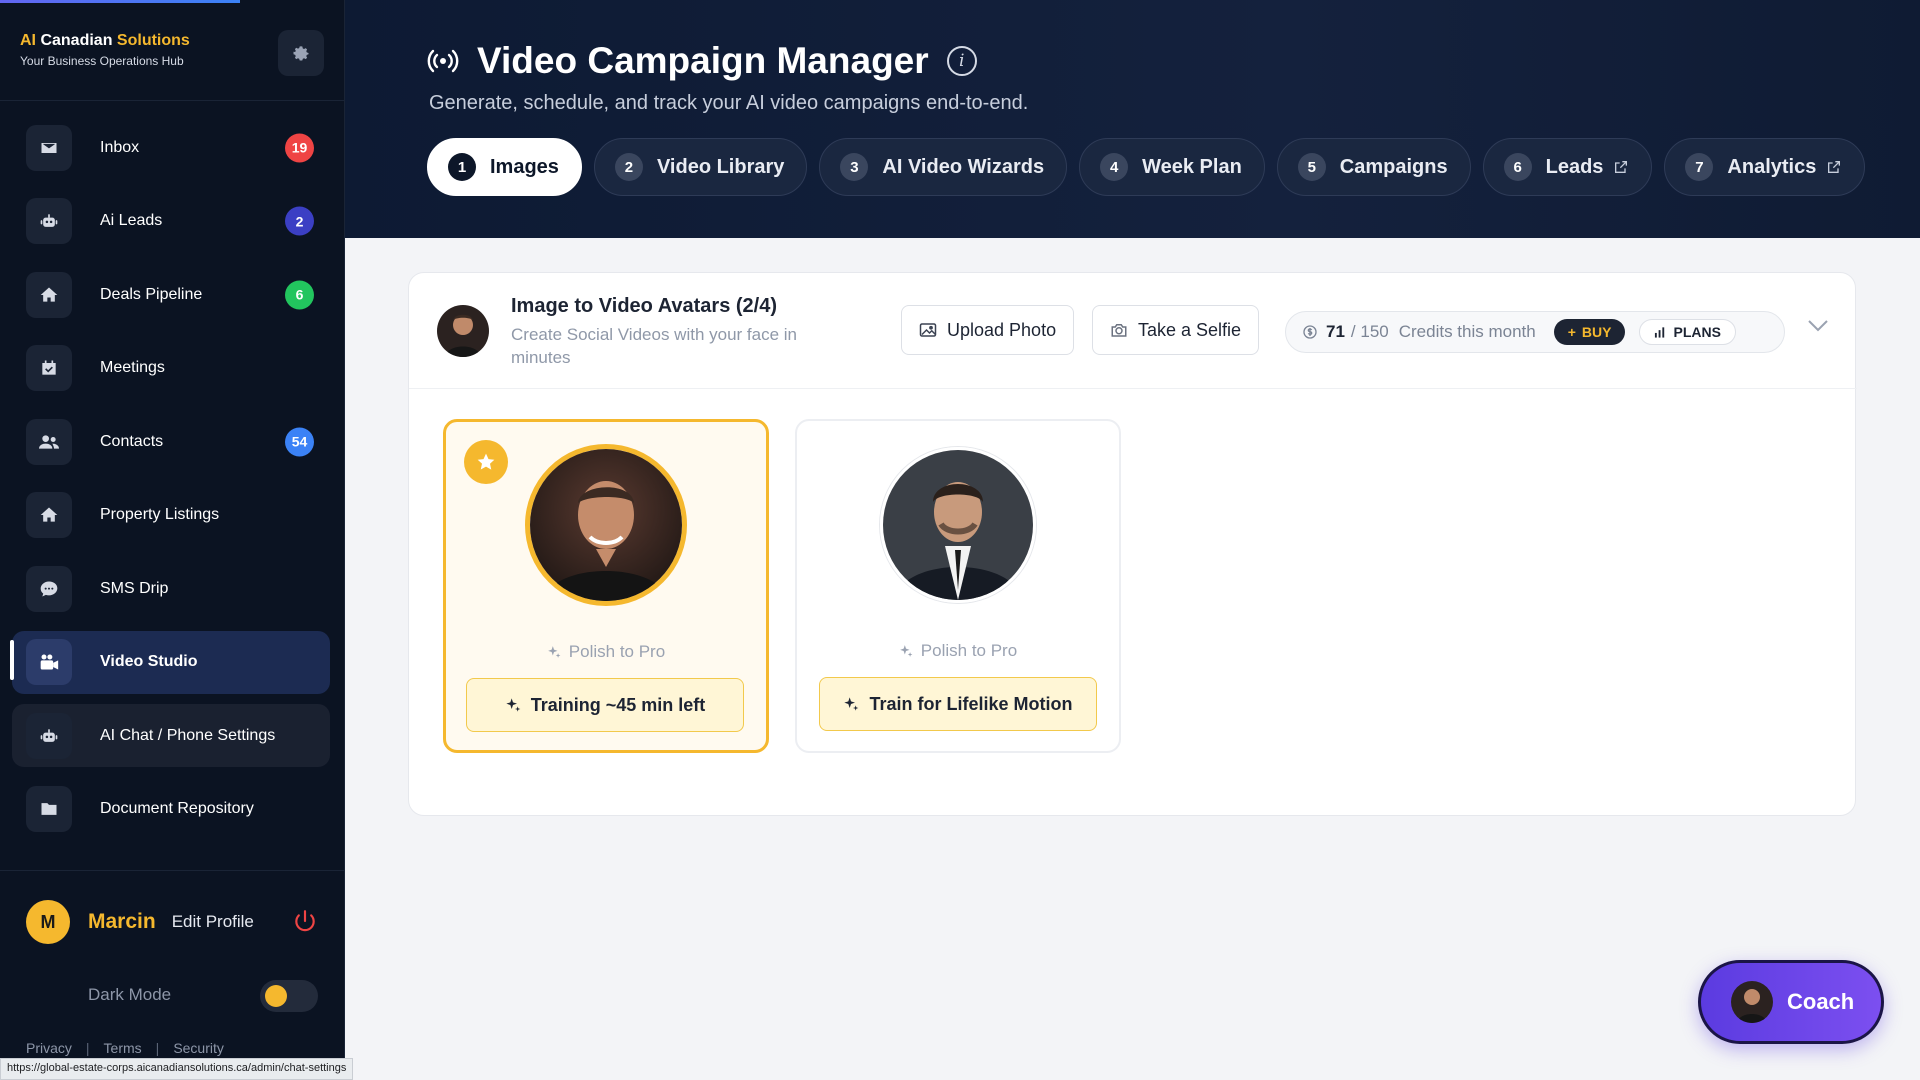 This screenshot has width=1920, height=1080. I want to click on ai-leads-badge: 2, so click(299, 221).